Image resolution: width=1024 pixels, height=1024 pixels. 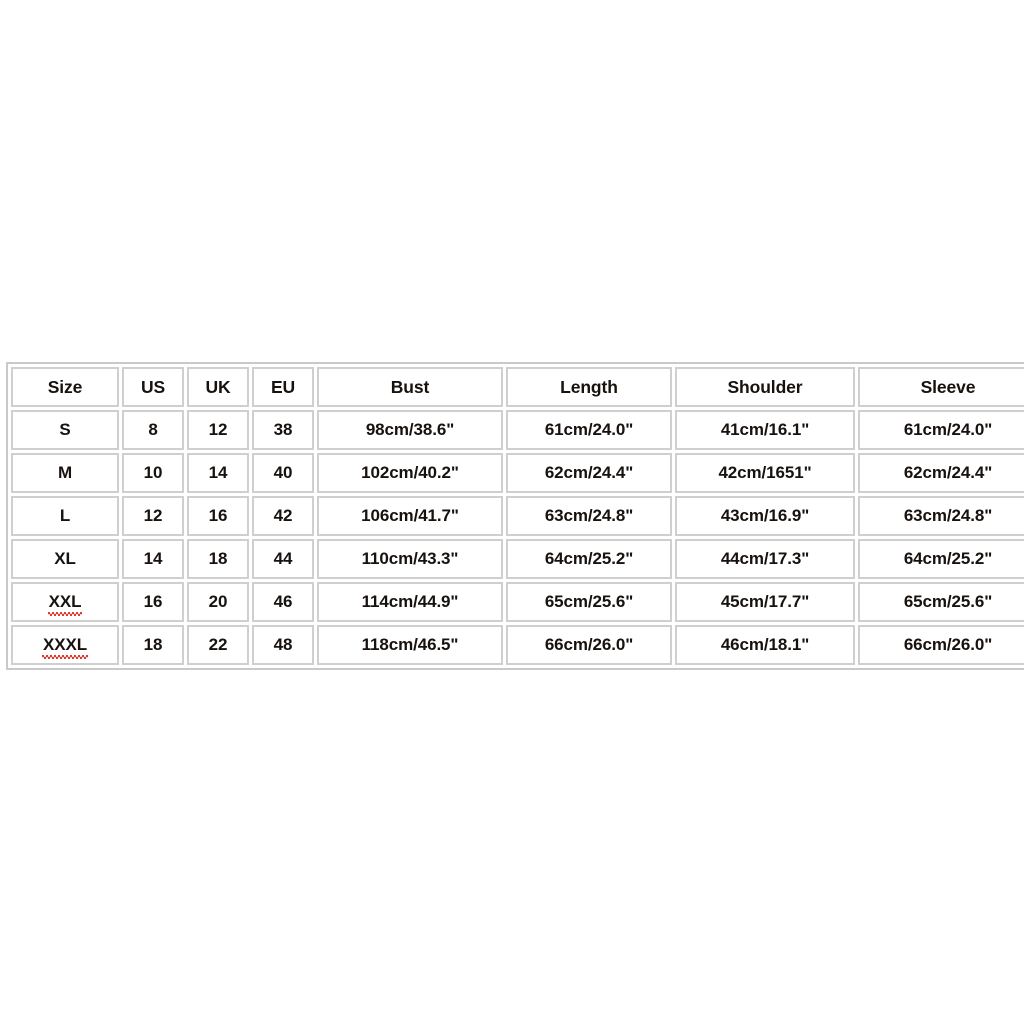 I want to click on cell-us: 18, so click(x=153, y=645).